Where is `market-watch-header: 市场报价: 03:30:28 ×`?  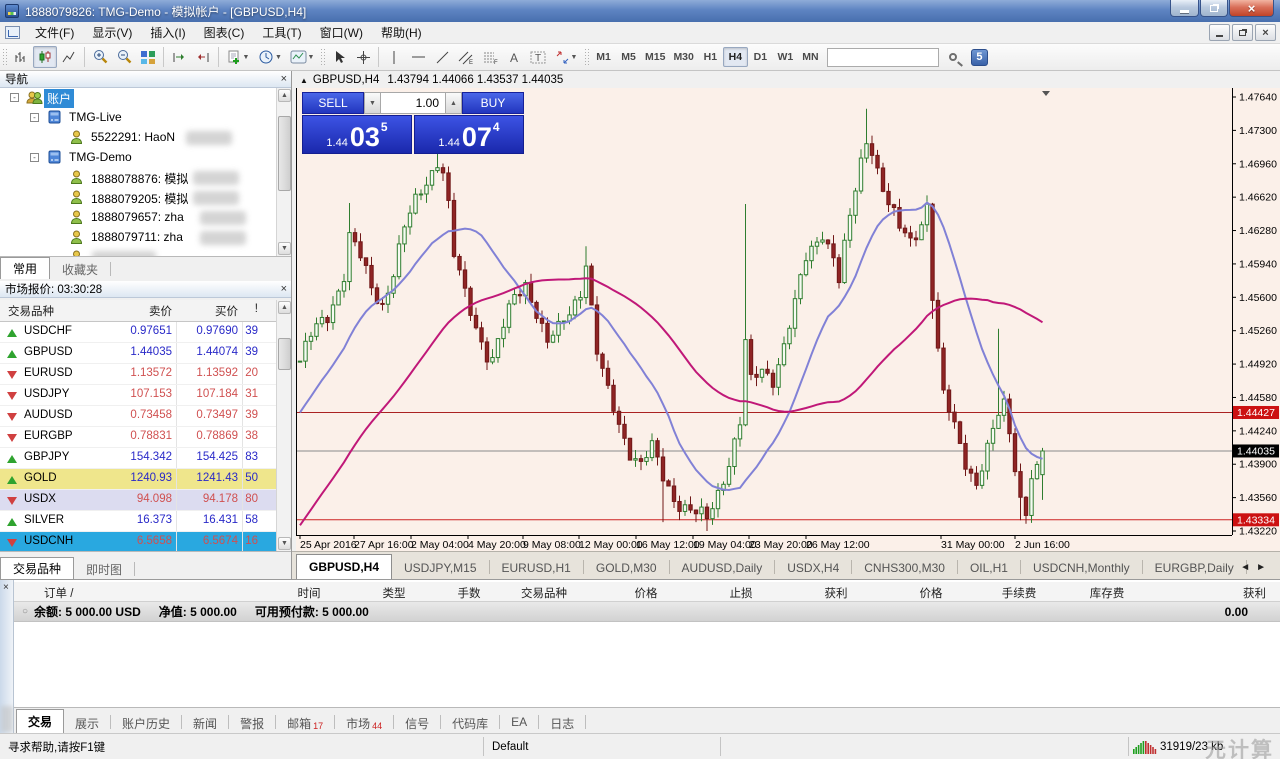
market-watch-header: 市场报价: 03:30:28 × is located at coordinates (145, 289).